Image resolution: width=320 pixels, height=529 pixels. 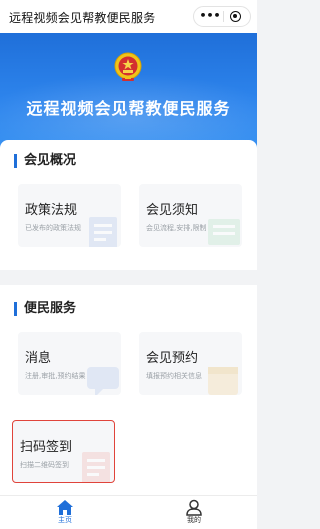 I want to click on message-icon, so click(x=103, y=381).